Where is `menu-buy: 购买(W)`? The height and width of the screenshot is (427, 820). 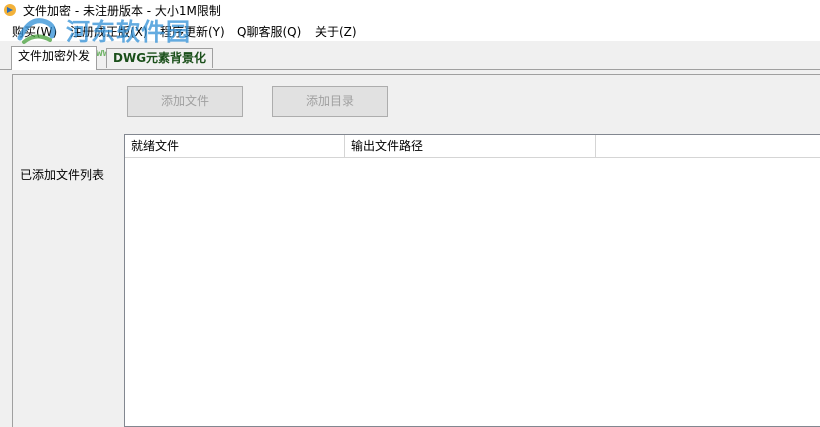 menu-buy: 购买(W) is located at coordinates (34, 31).